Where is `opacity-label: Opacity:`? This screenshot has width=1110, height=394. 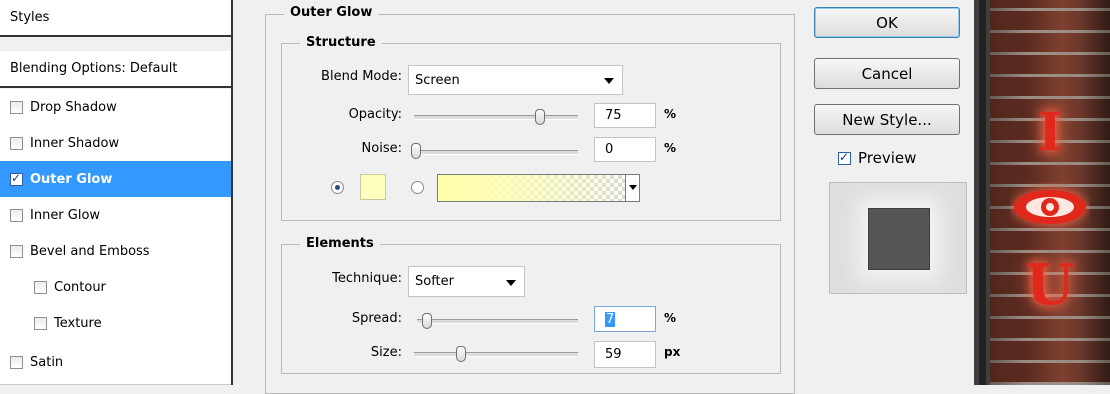 opacity-label: Opacity: is located at coordinates (375, 114).